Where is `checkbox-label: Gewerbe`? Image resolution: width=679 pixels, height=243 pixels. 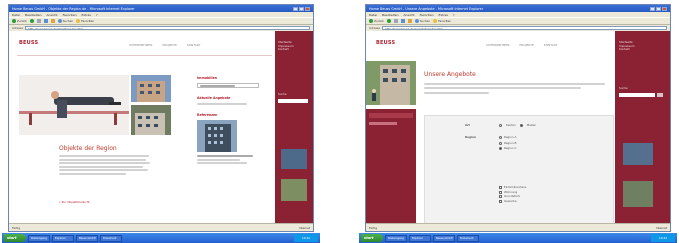 checkbox-label: Gewerbe is located at coordinates (510, 200).